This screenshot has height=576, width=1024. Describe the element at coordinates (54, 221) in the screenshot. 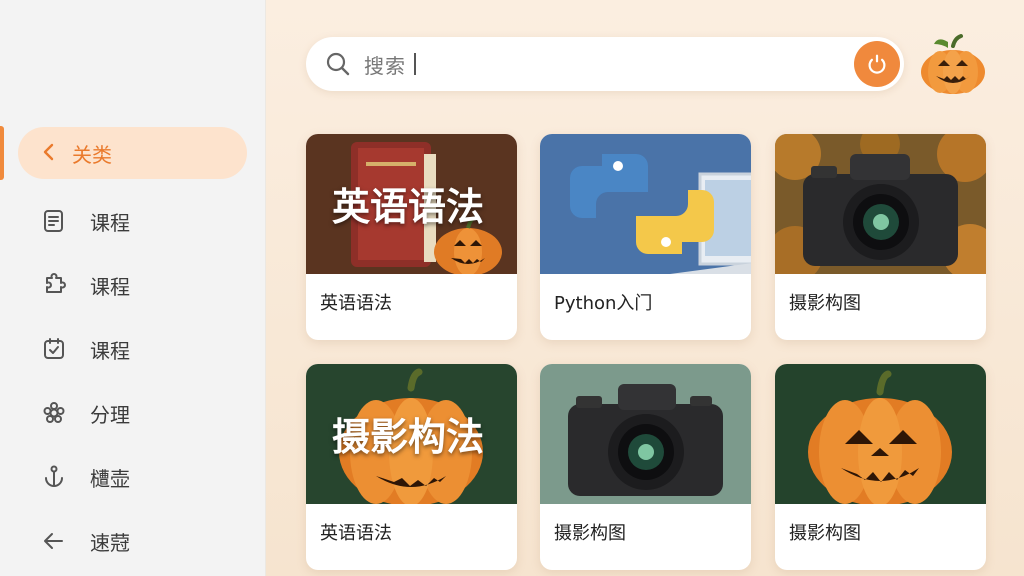

I see `note-icon` at that location.